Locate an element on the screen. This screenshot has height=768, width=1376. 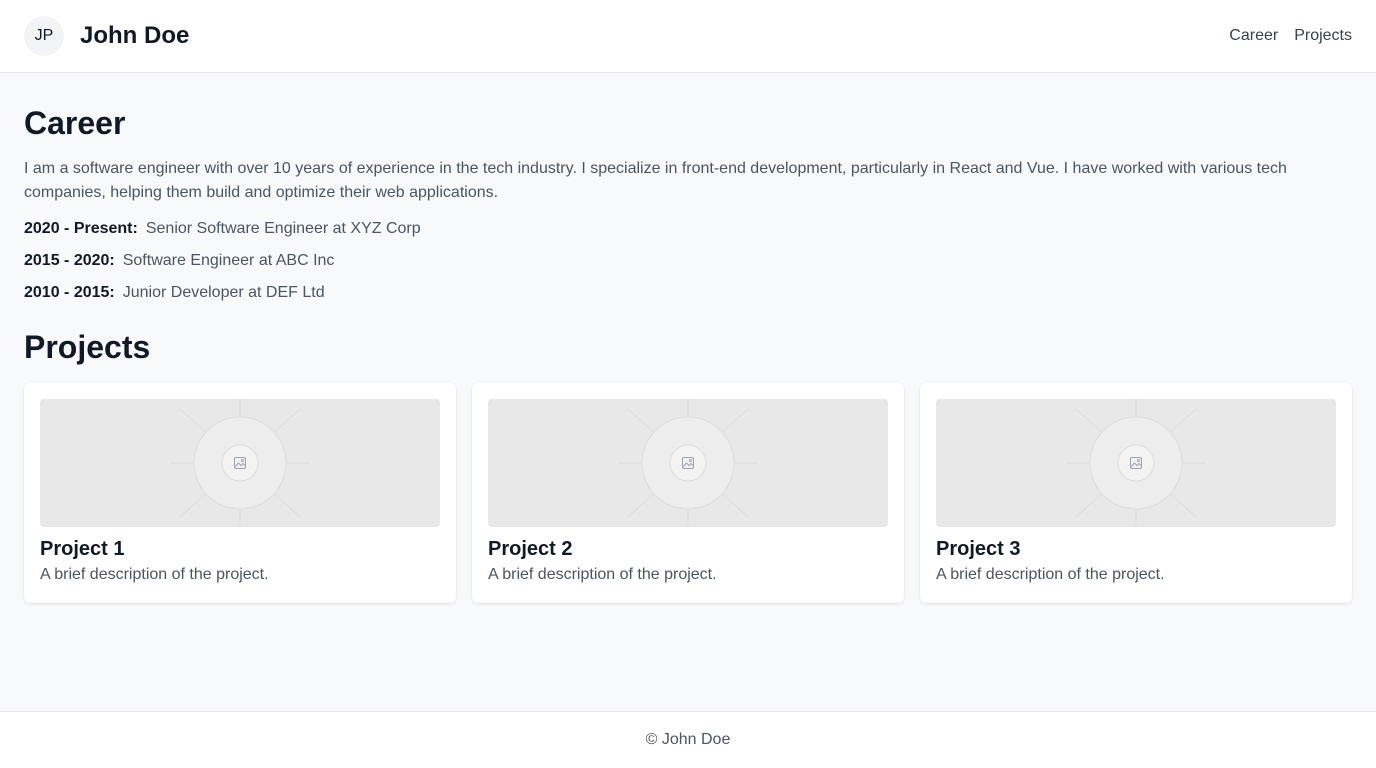
avatar-initials: JP is located at coordinates (44, 35).